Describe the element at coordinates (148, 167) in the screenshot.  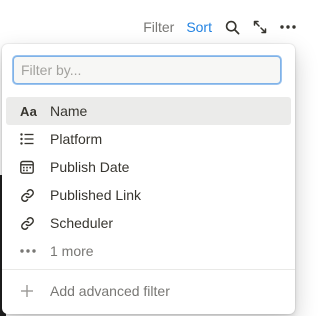
I see `property-item-publish-date: Publish Date` at that location.